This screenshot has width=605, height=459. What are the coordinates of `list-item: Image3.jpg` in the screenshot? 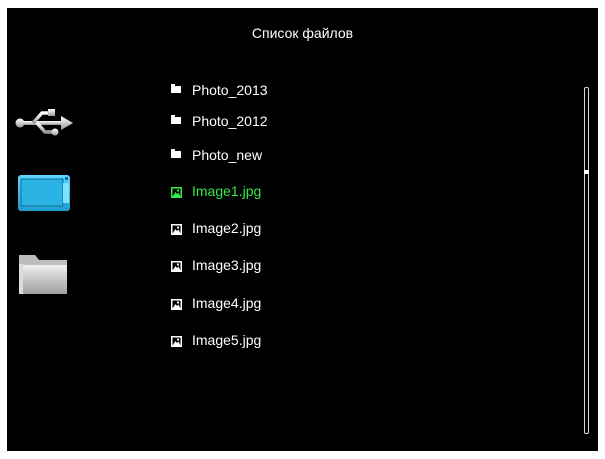 It's located at (216, 265).